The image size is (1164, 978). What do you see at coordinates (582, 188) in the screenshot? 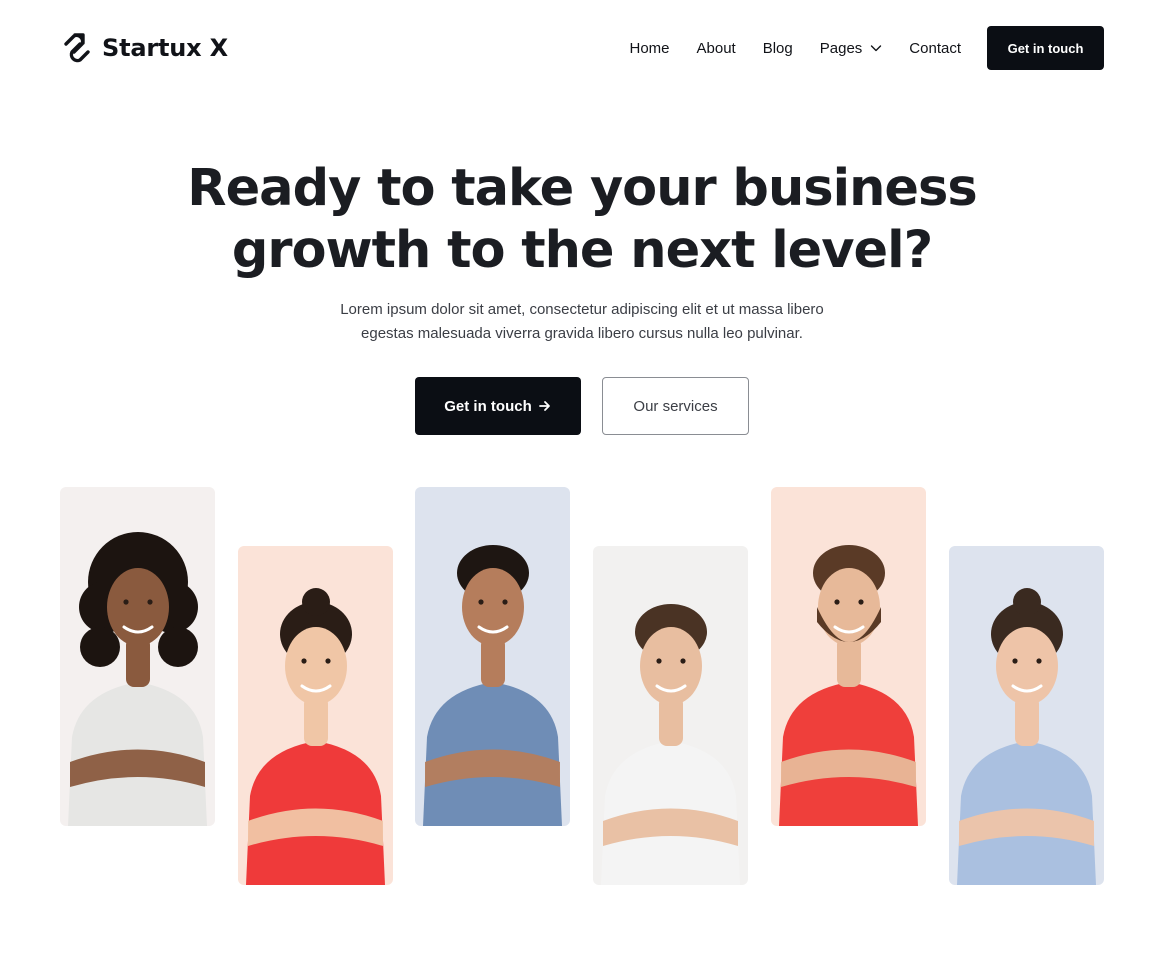
I see `hero-title-line: Ready to take your business` at bounding box center [582, 188].